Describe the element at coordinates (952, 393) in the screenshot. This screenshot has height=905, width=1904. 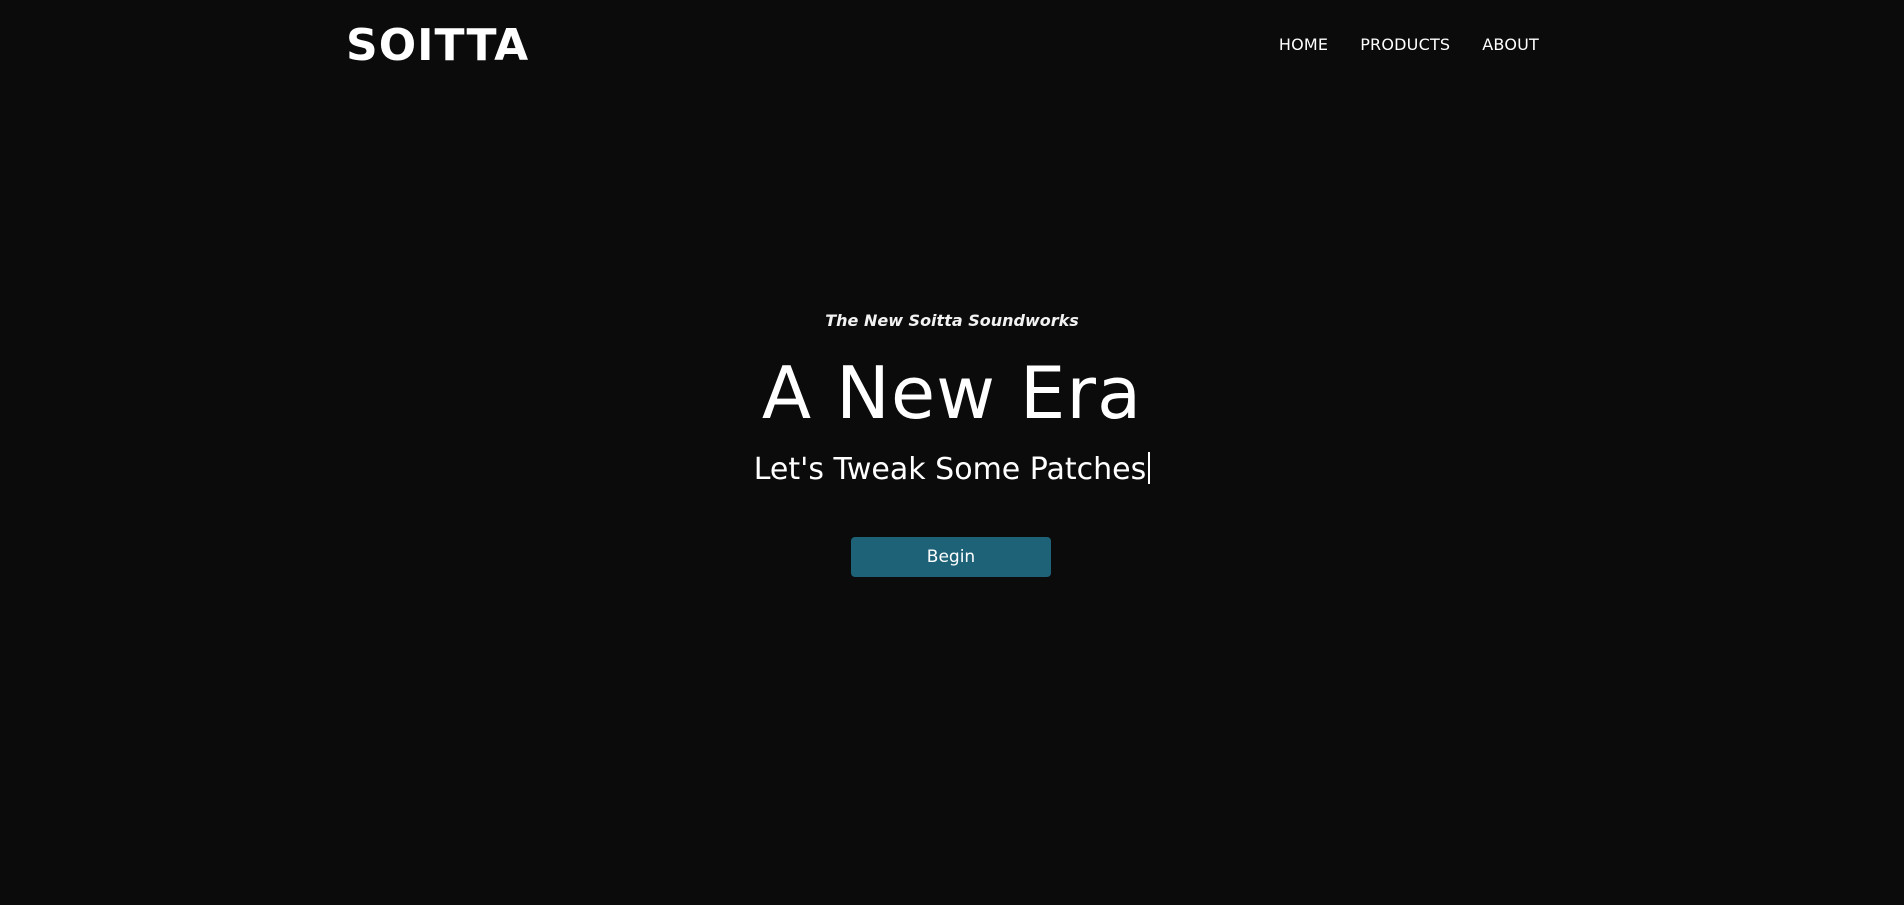
I see `hero-headline: A New Era` at that location.